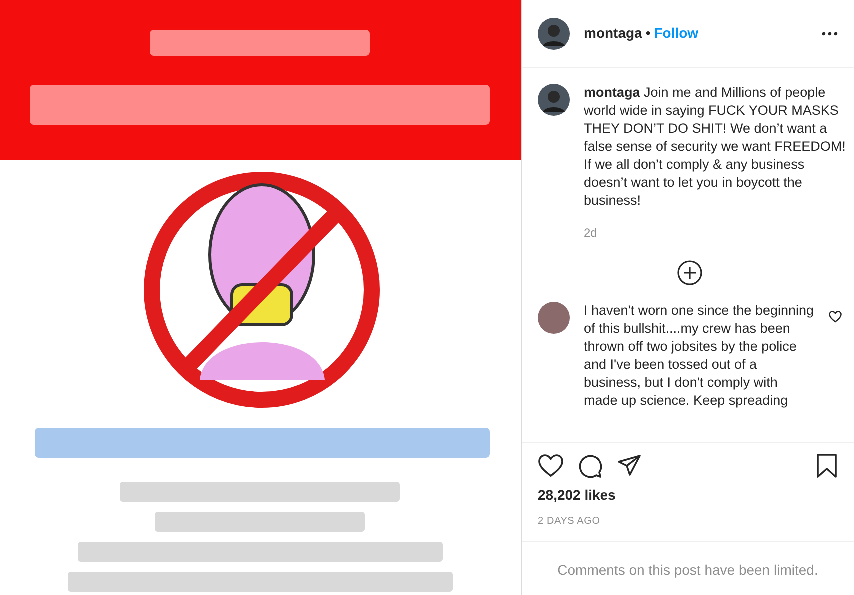 The width and height of the screenshot is (854, 595). Describe the element at coordinates (551, 466) in the screenshot. I see `like-icon` at that location.